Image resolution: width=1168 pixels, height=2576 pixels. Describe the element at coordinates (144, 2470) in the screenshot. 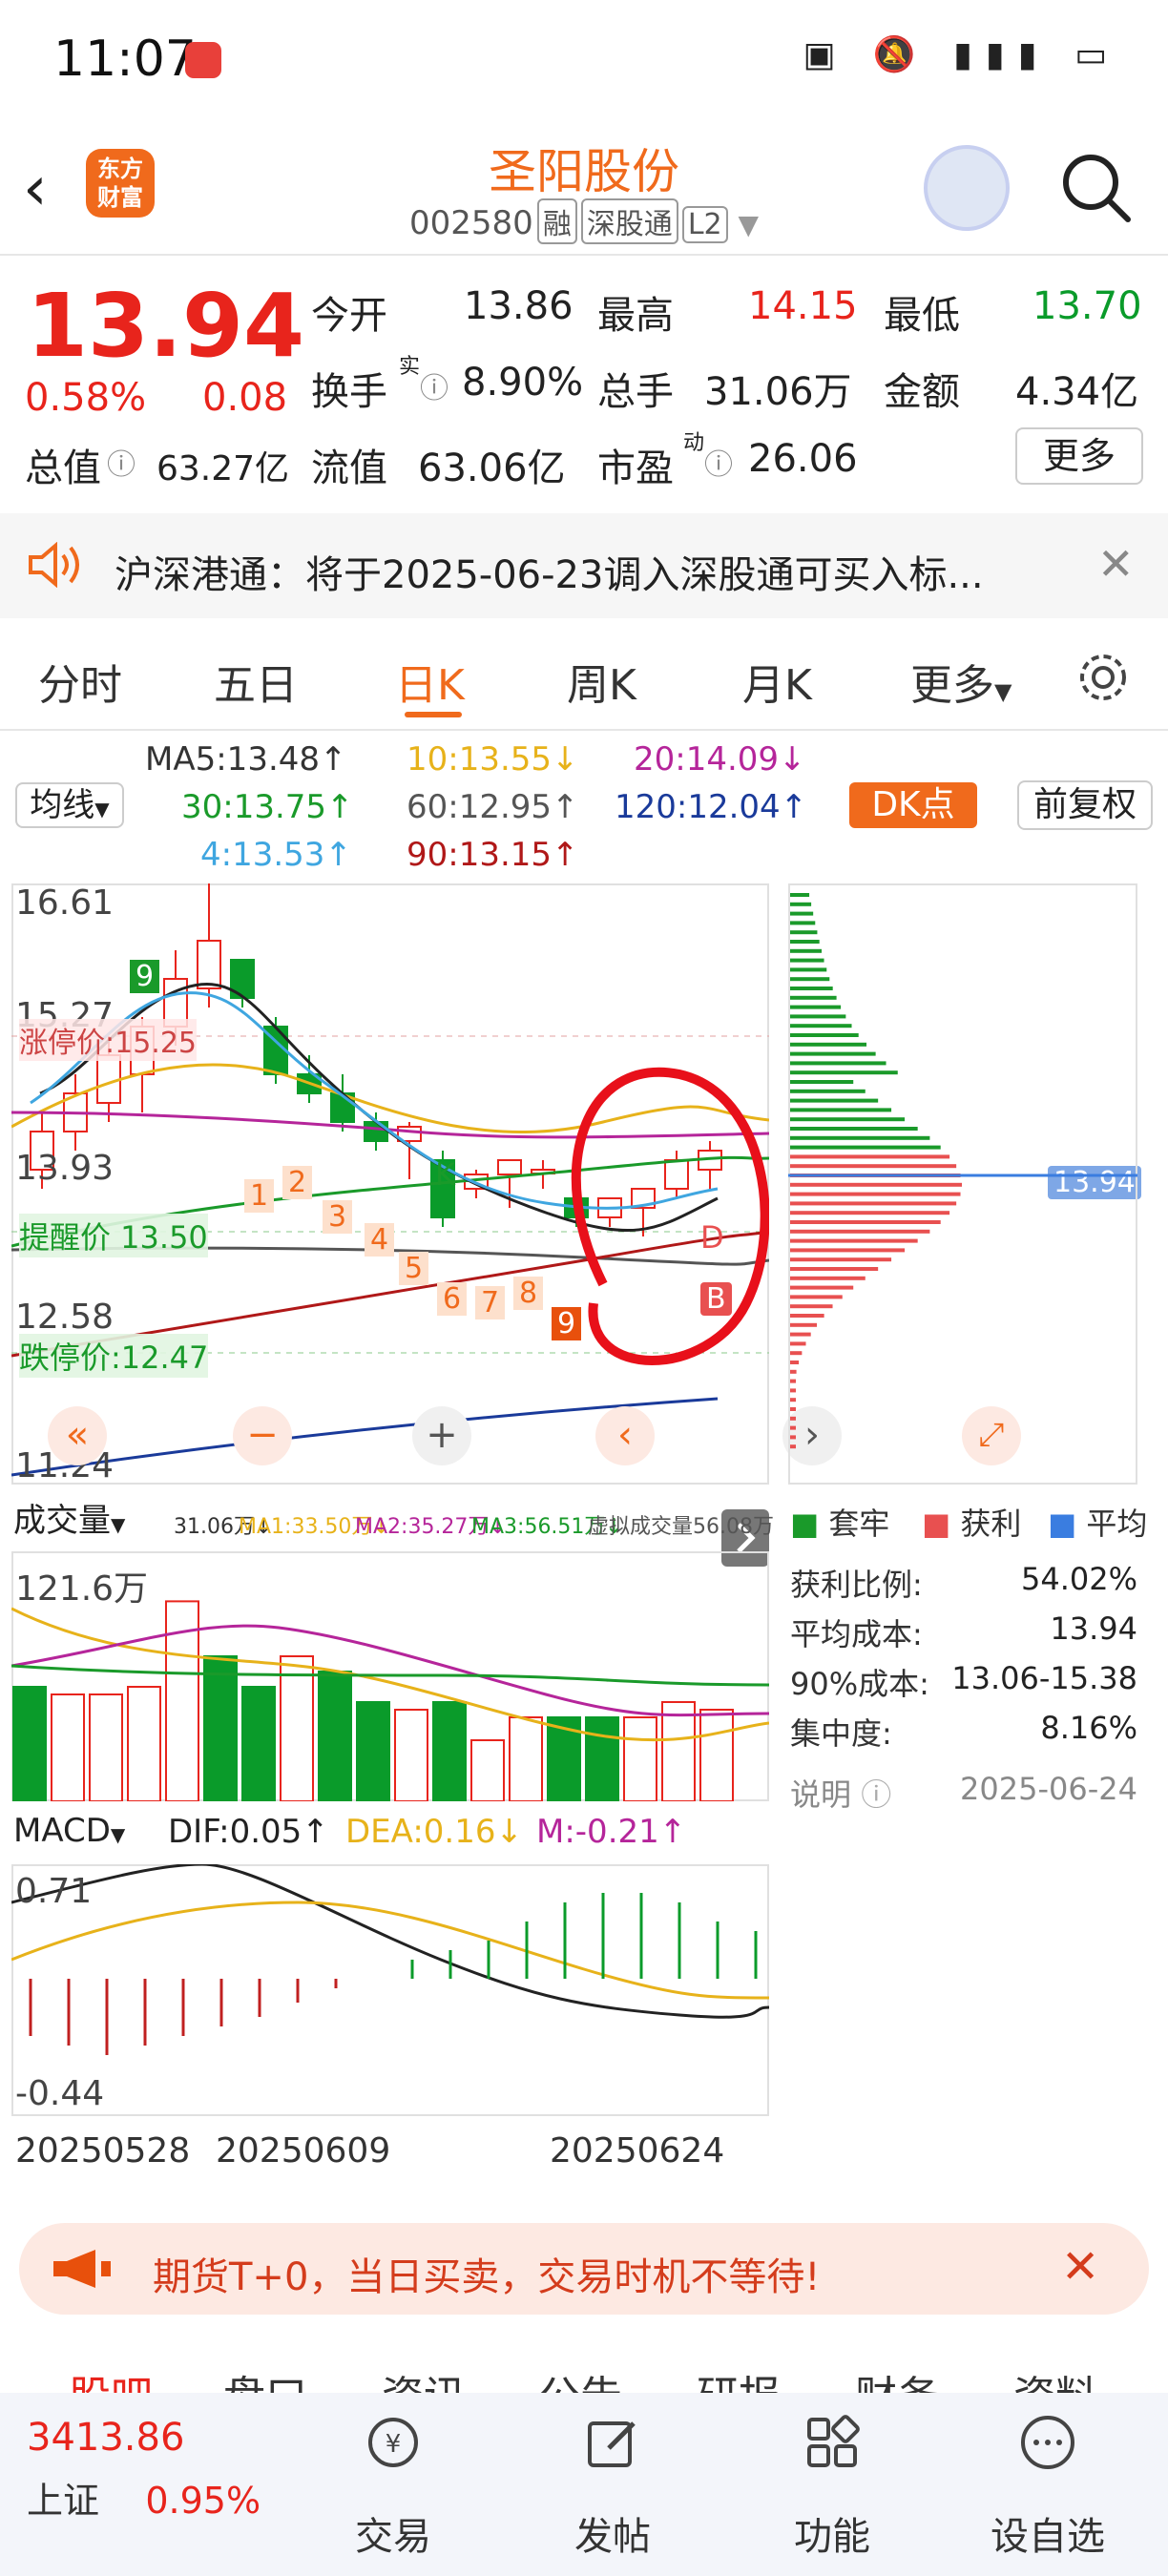

I see `index-widget: 3413.86 上证 0.95%` at that location.